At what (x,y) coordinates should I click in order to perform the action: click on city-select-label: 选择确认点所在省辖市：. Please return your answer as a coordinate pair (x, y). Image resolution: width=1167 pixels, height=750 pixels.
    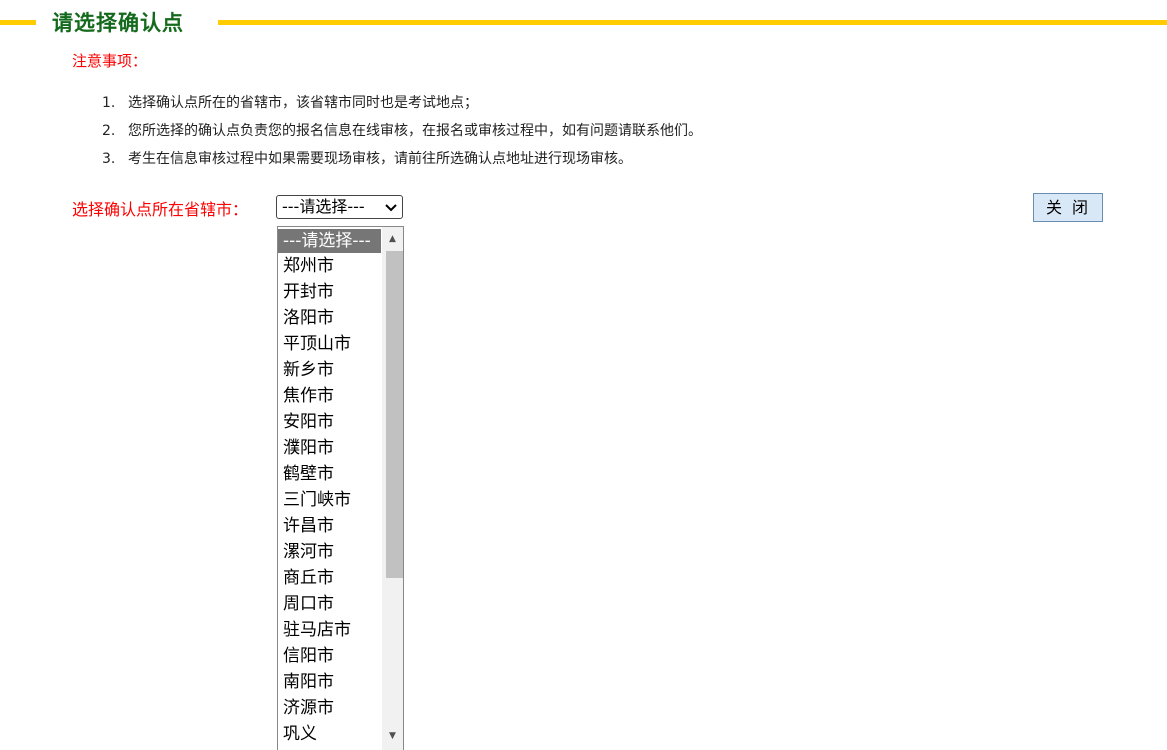
    Looking at the image, I should click on (160, 209).